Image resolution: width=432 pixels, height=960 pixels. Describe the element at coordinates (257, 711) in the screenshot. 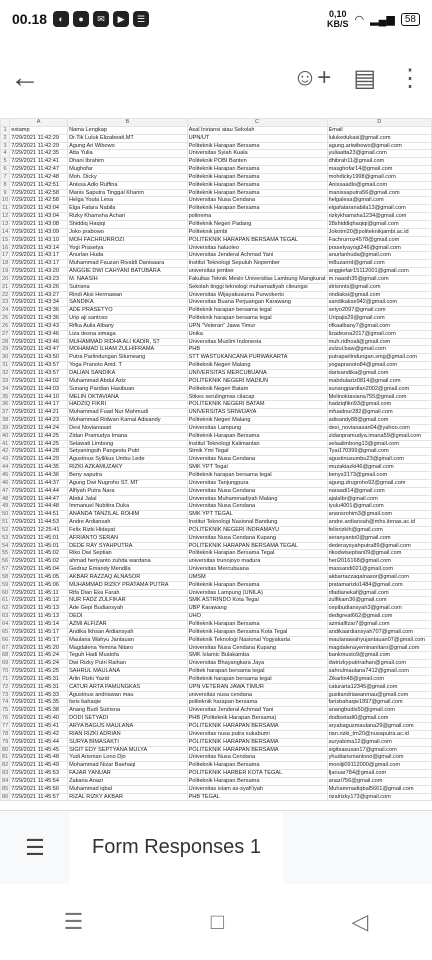

I see `table-cell: Universitas Jenderal Achmad Yani` at that location.